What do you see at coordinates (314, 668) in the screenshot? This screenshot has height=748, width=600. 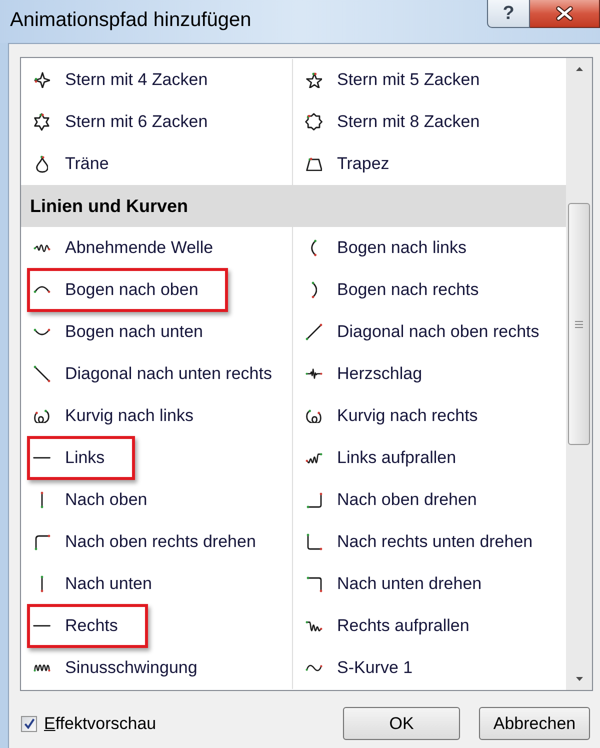 I see `s-curve-icon` at bounding box center [314, 668].